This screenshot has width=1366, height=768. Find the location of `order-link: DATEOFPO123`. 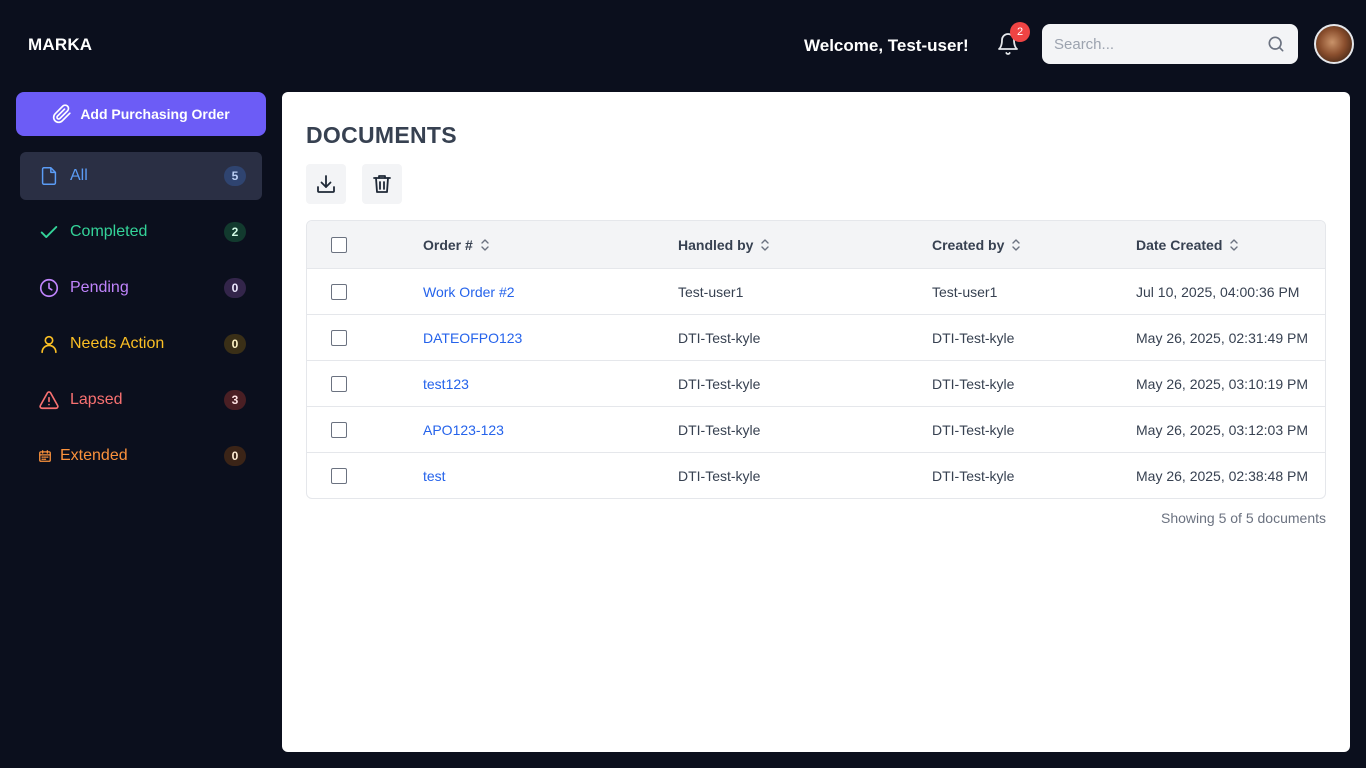

order-link: DATEOFPO123 is located at coordinates (472, 338).